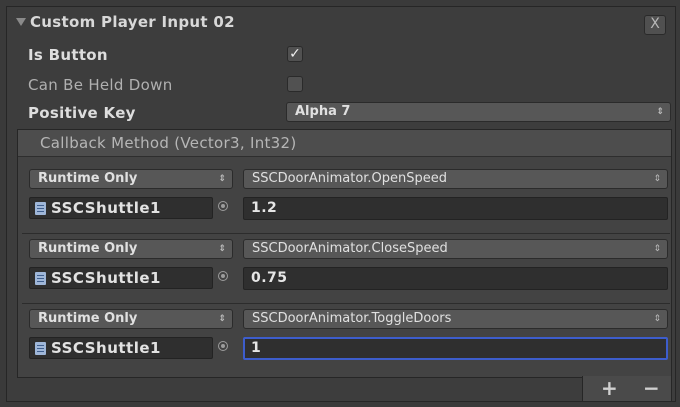 The height and width of the screenshot is (407, 680). What do you see at coordinates (349, 55) in the screenshot?
I see `is-button-row: Is Button ✓` at bounding box center [349, 55].